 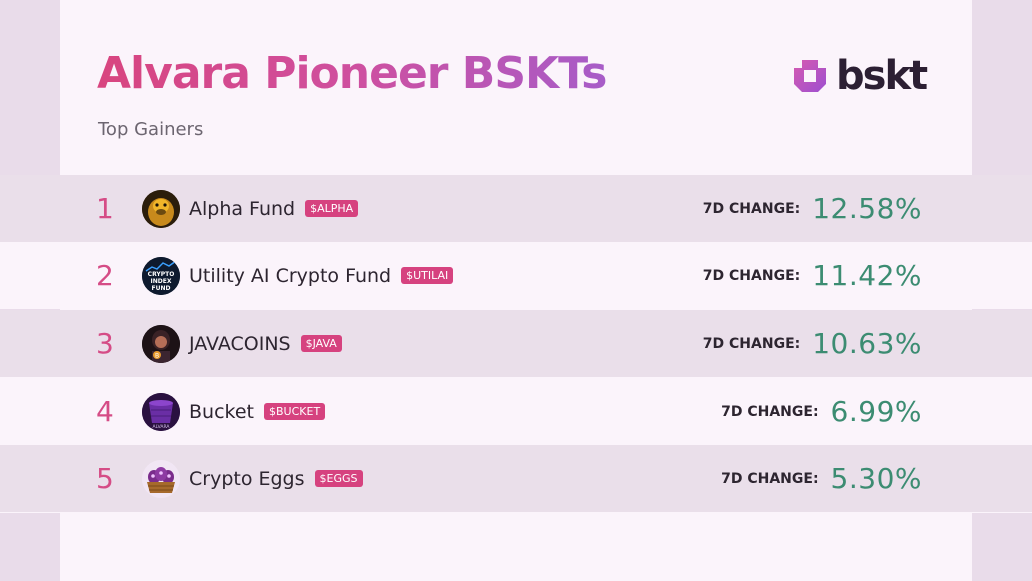 What do you see at coordinates (321, 343) in the screenshot?
I see `ticker-badge: $JAVA` at bounding box center [321, 343].